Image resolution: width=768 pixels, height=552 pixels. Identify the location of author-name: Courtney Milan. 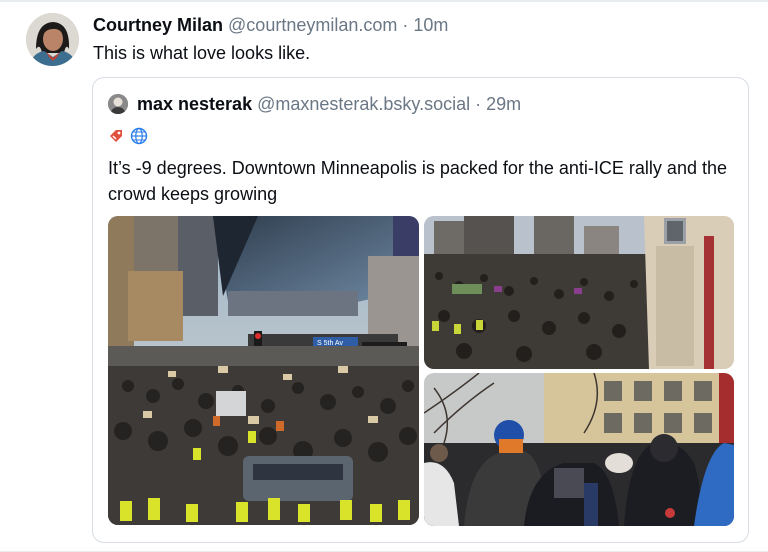
(158, 25).